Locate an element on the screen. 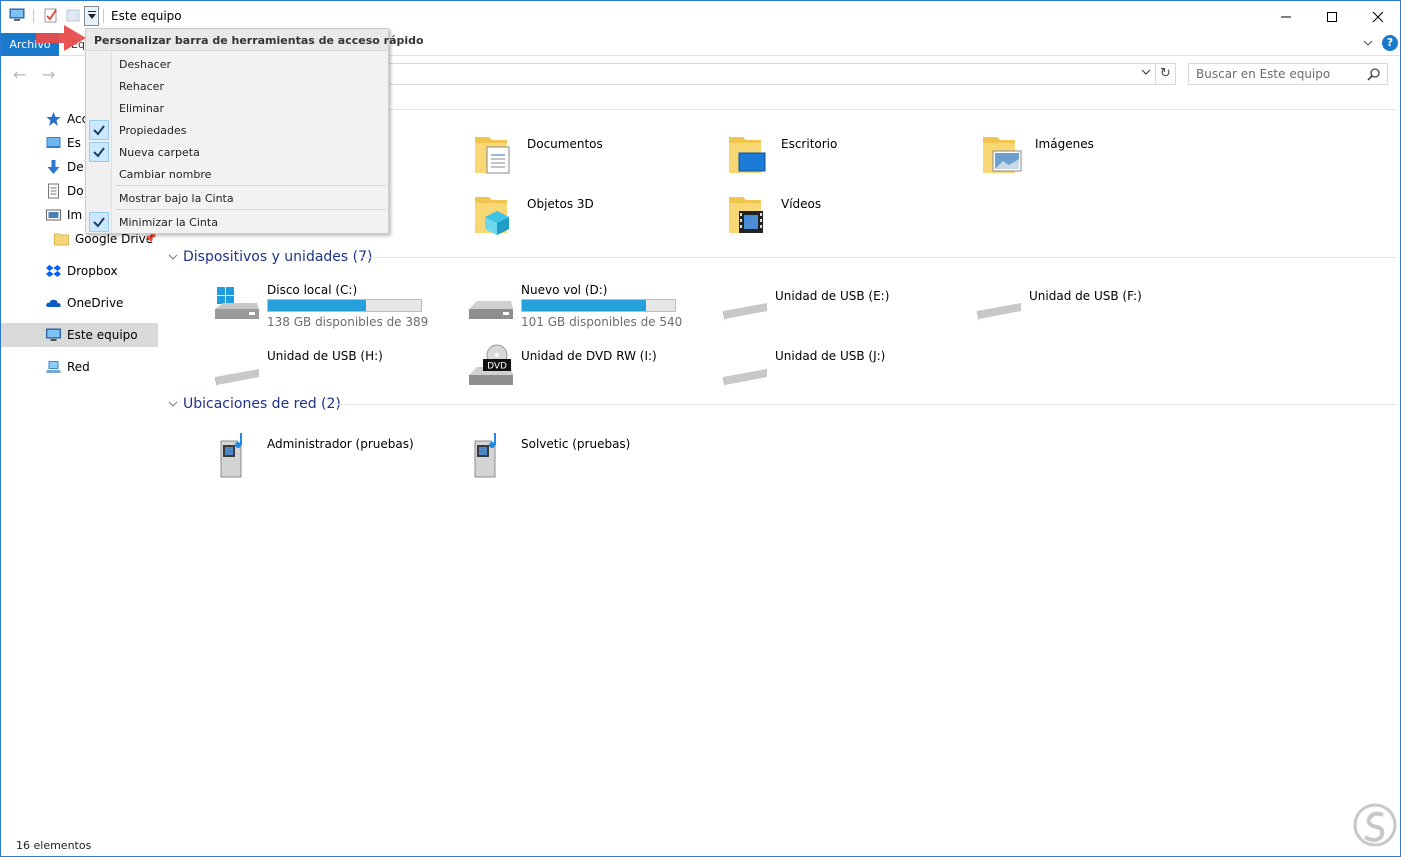  menu-item-label: Nueva carpeta is located at coordinates (159, 152).